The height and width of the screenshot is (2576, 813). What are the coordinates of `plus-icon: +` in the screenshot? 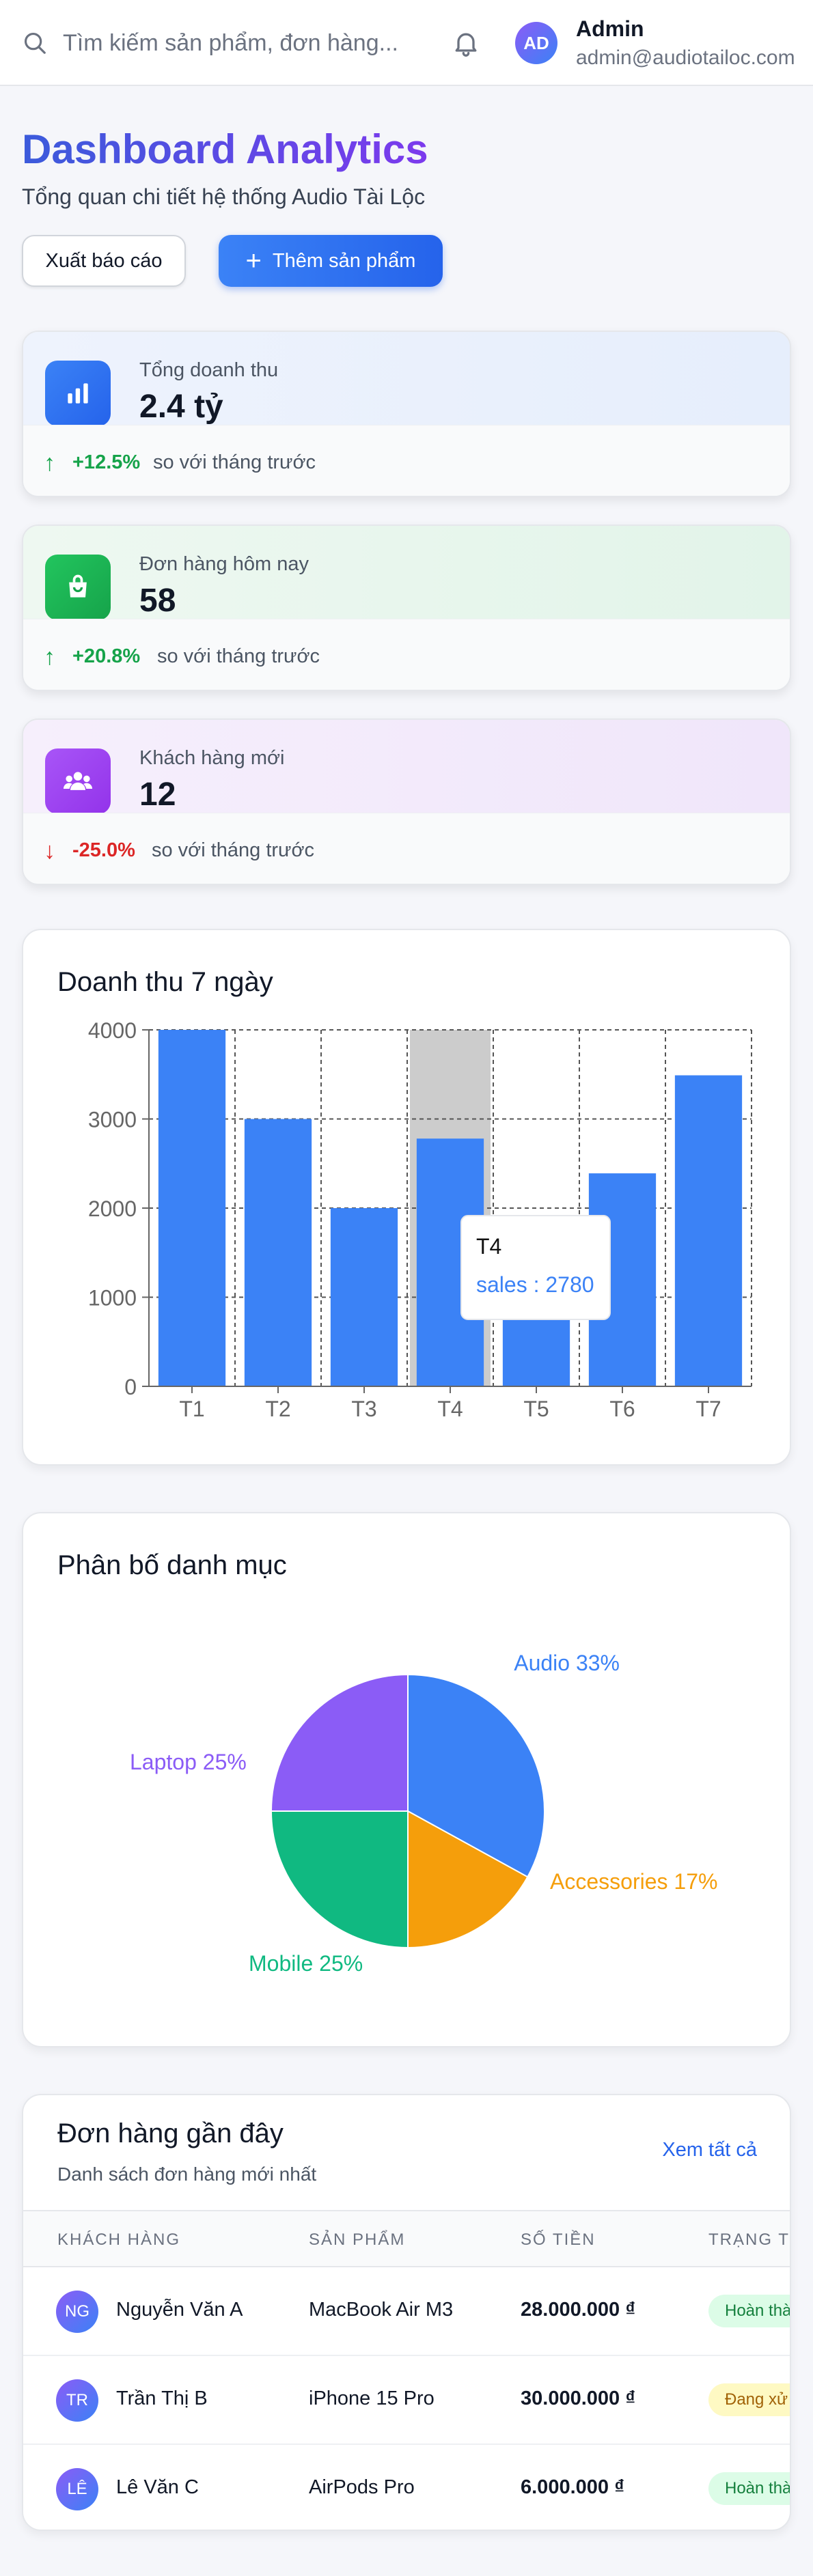 It's located at (253, 261).